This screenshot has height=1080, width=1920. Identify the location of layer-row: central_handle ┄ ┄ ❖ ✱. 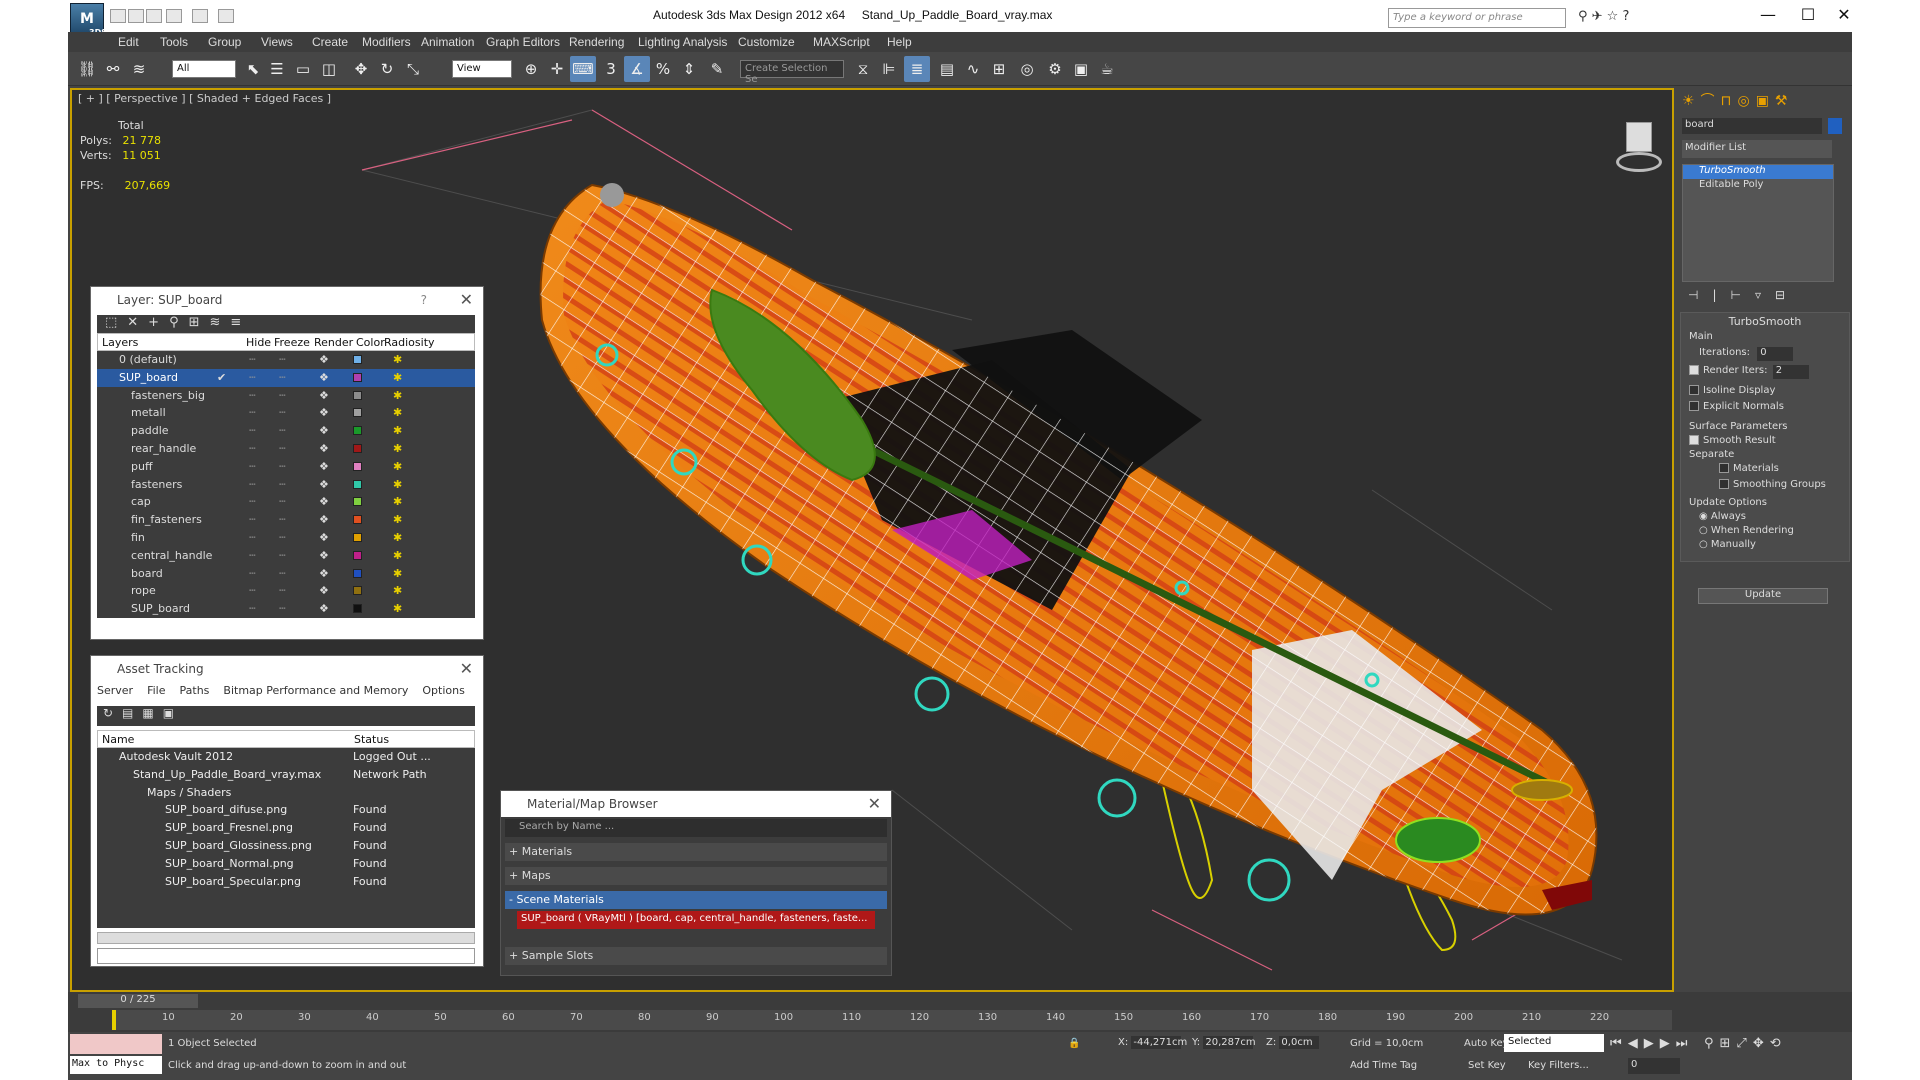
(286, 556).